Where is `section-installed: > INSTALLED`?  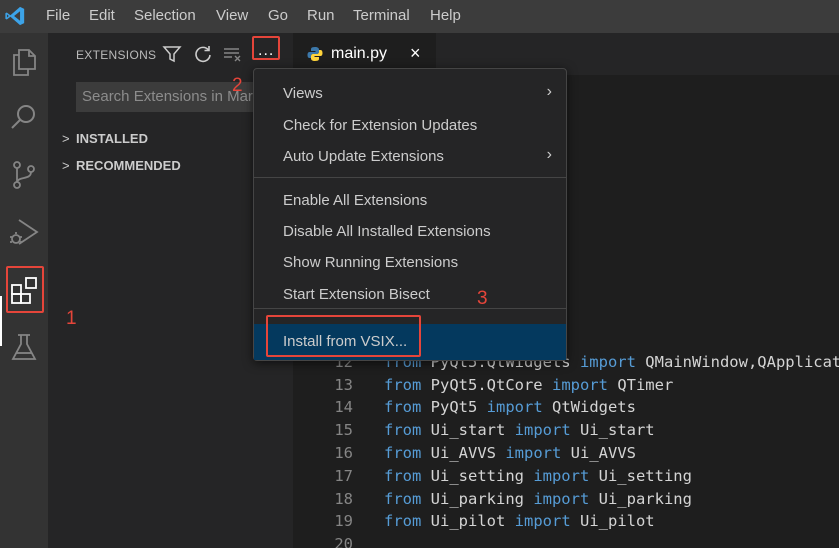
section-installed: > INSTALLED is located at coordinates (105, 138).